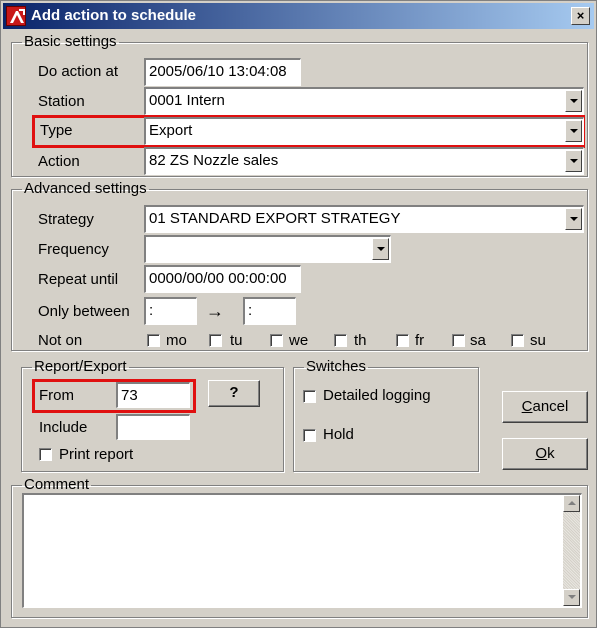  Describe the element at coordinates (56, 130) in the screenshot. I see `type-label: Type` at that location.